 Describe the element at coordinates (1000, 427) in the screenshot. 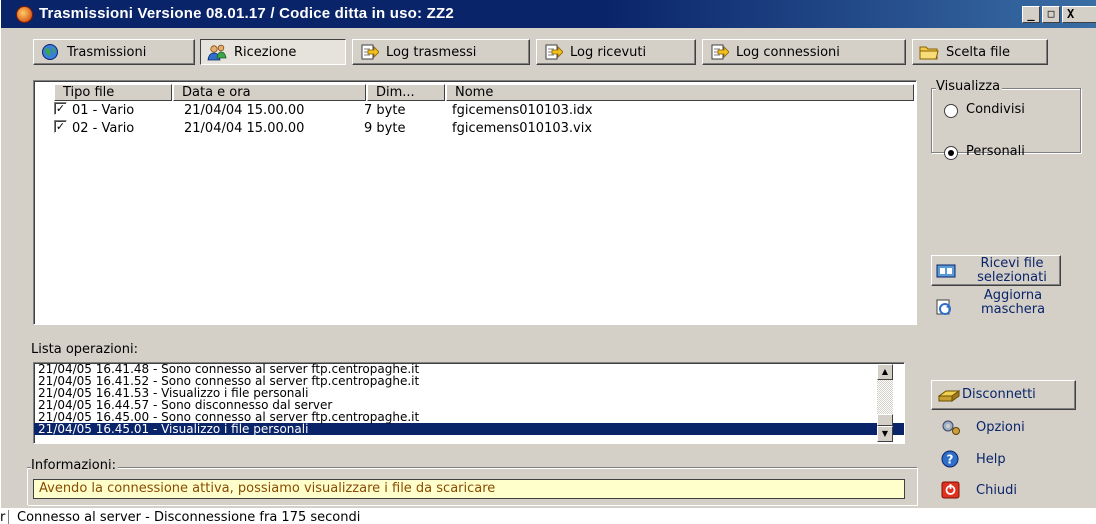

I see `opzioni-label: Opzioni` at that location.